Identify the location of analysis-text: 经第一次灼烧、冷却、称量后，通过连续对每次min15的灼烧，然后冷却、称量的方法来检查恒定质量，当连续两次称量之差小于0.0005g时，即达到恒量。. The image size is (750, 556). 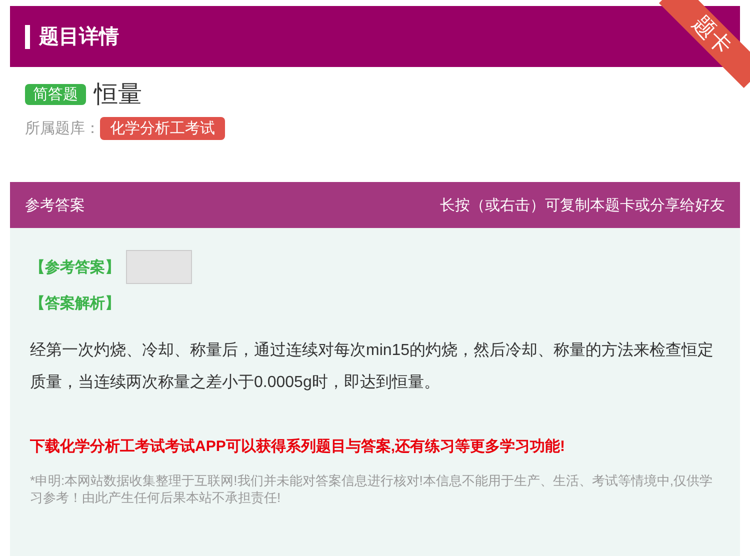
(372, 366).